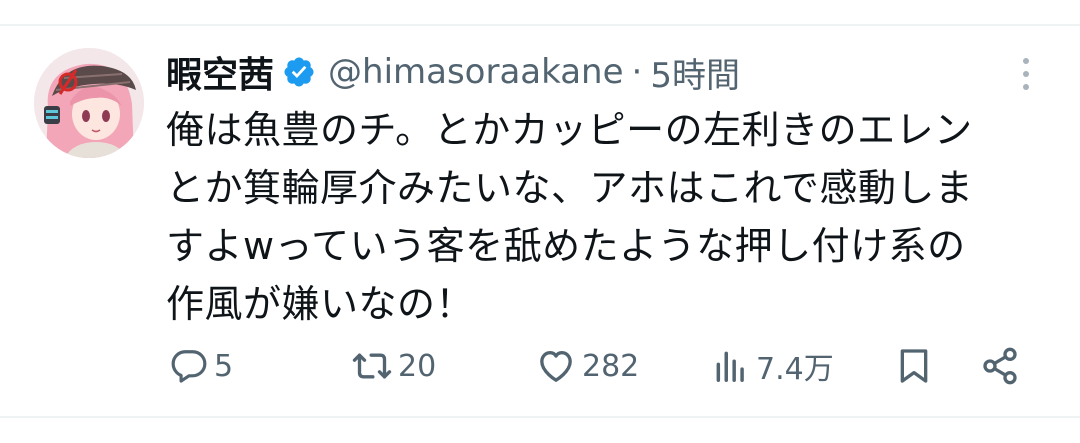  What do you see at coordinates (394, 366) in the screenshot?
I see `retweet-button: 20` at bounding box center [394, 366].